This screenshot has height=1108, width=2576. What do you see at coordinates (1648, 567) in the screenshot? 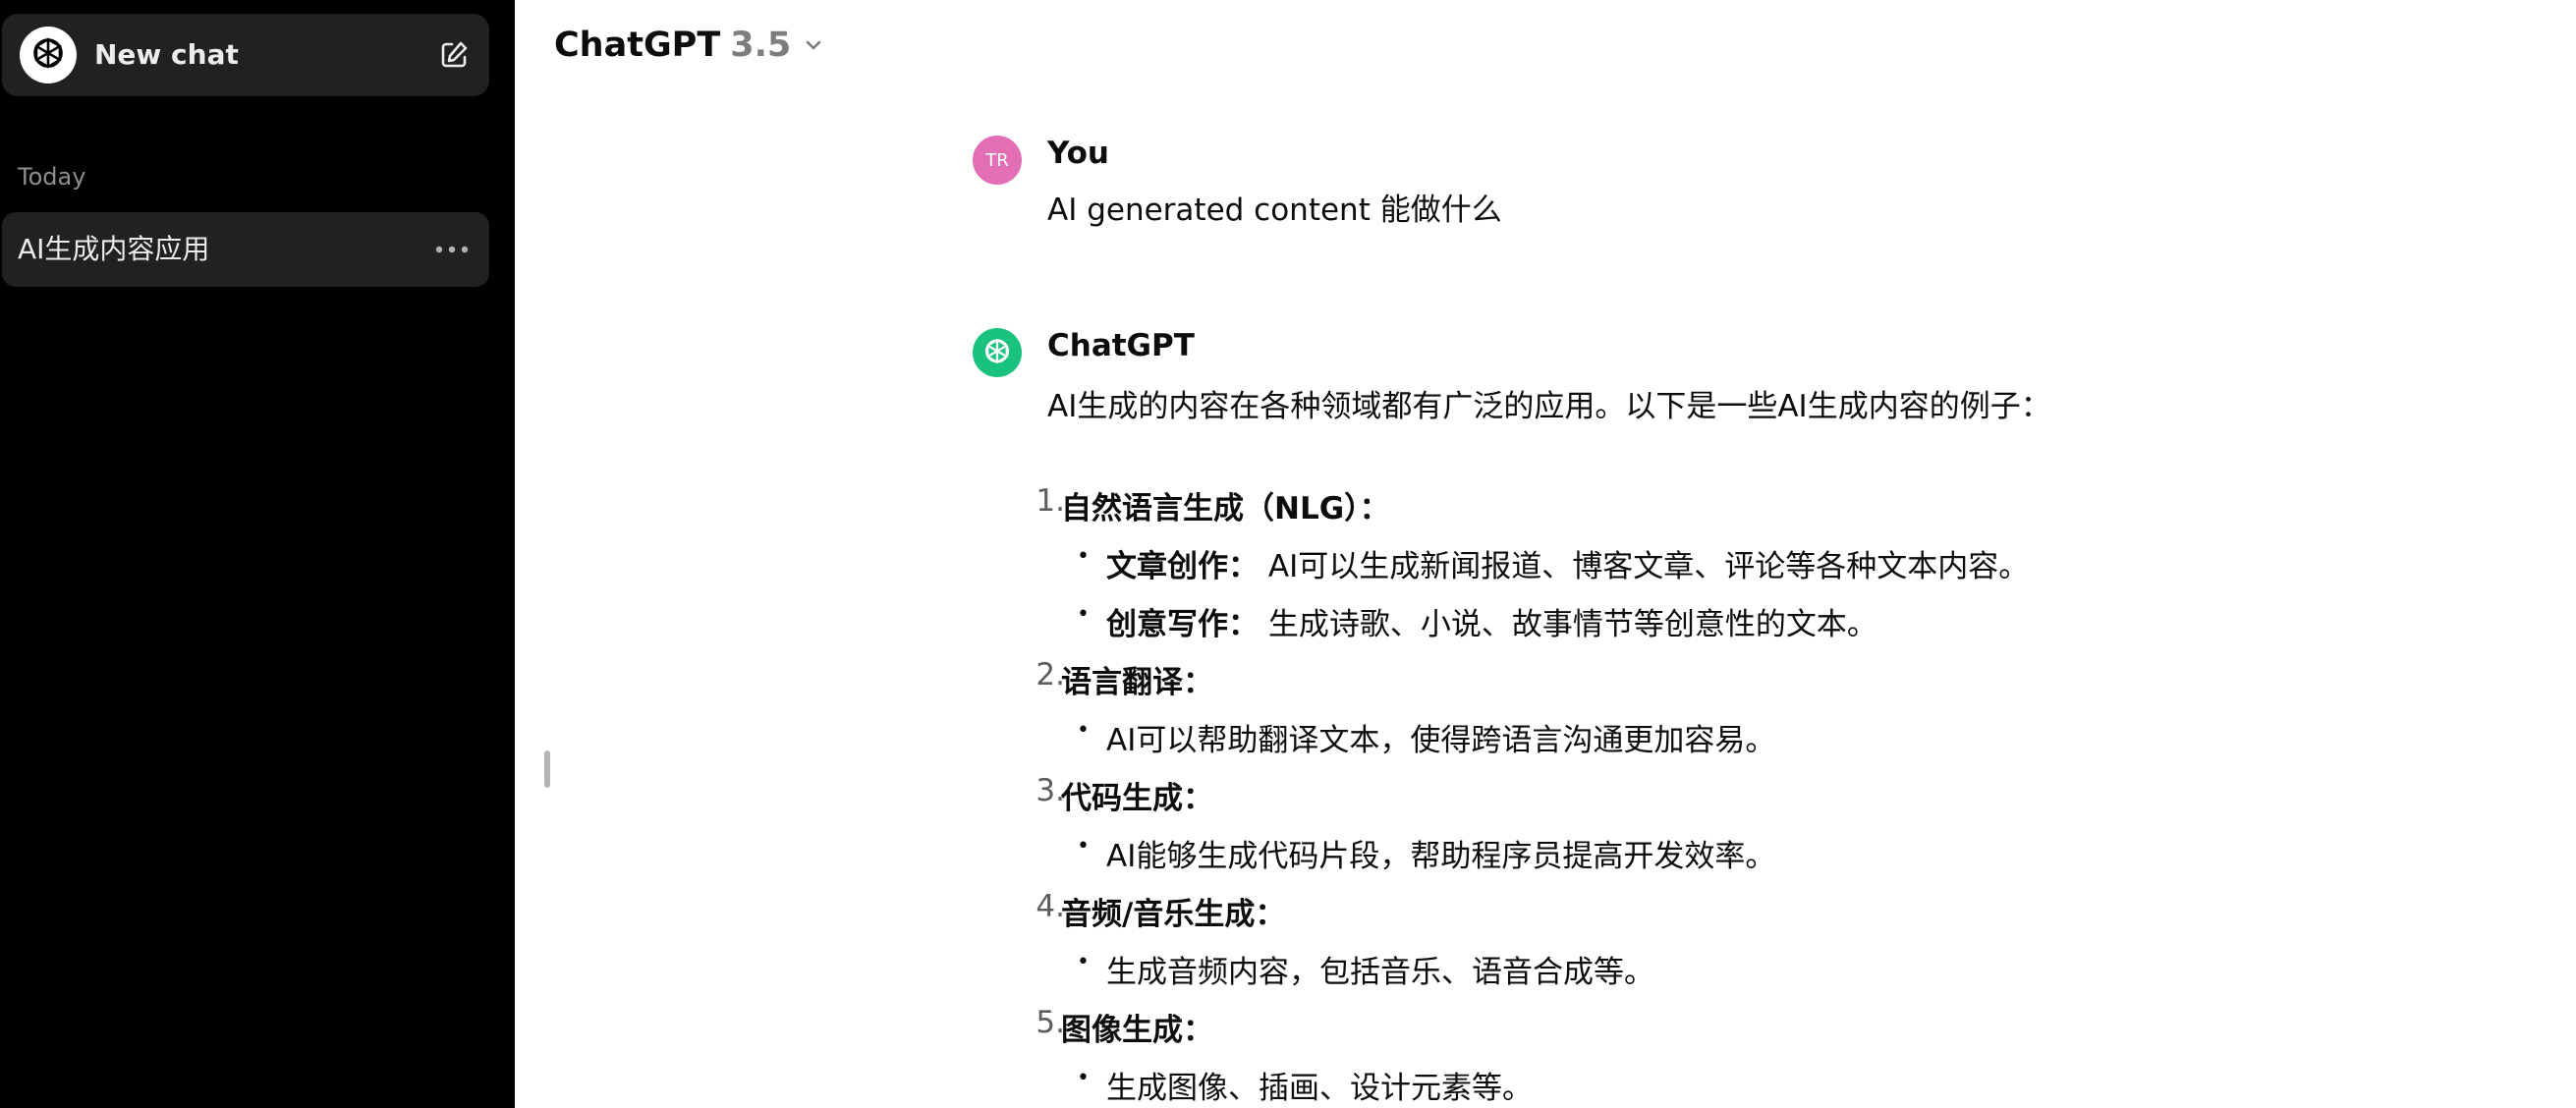
I see `sub-item-text: AI可以生成新闻报道、博客文章、评论等各种文本内容。` at bounding box center [1648, 567].